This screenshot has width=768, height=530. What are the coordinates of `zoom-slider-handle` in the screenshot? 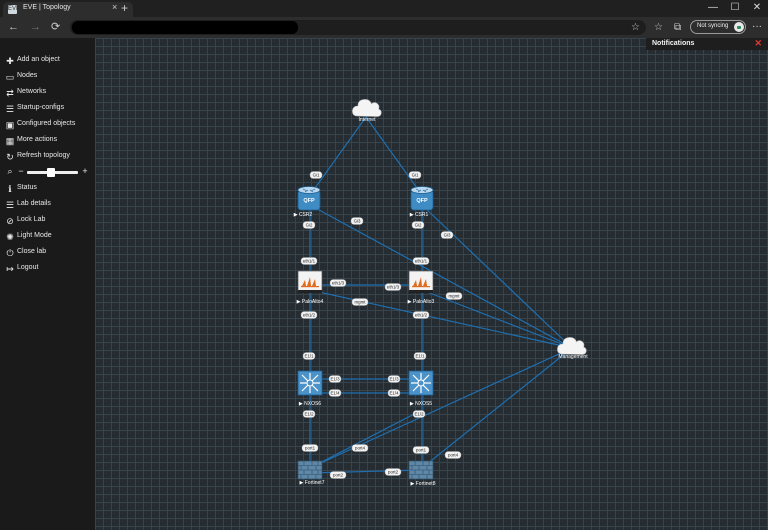 It's located at (50, 172).